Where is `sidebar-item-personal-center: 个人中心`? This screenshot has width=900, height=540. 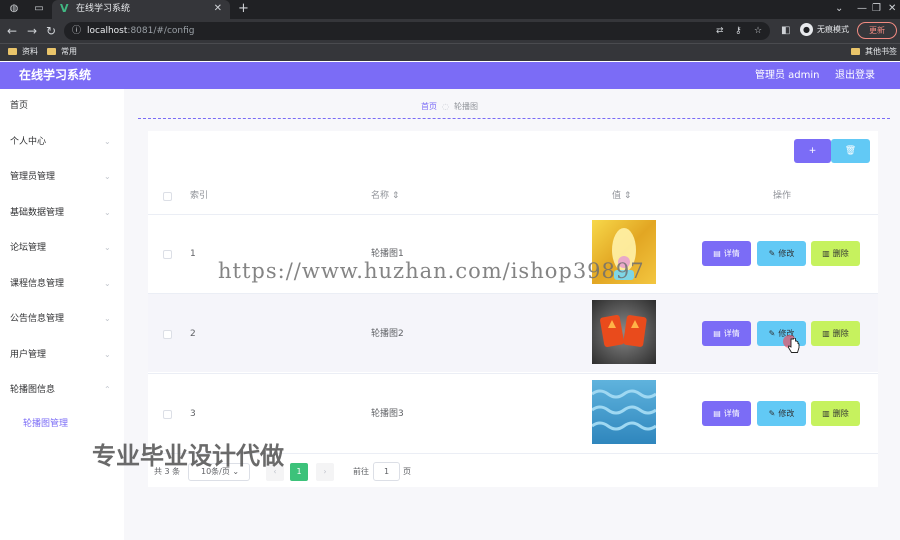 sidebar-item-personal-center: 个人中心 is located at coordinates (28, 142).